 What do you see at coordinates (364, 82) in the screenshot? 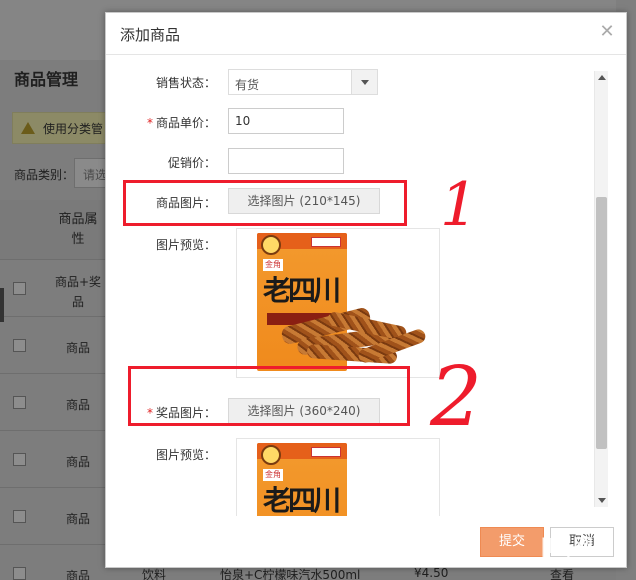
I see `chevron-down-icon` at bounding box center [364, 82].